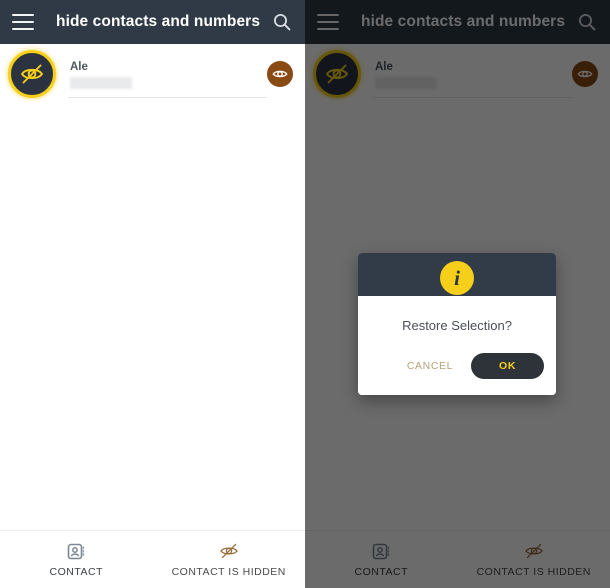 This screenshot has height=588, width=610. Describe the element at coordinates (101, 82) in the screenshot. I see `contact-number-redacted` at that location.